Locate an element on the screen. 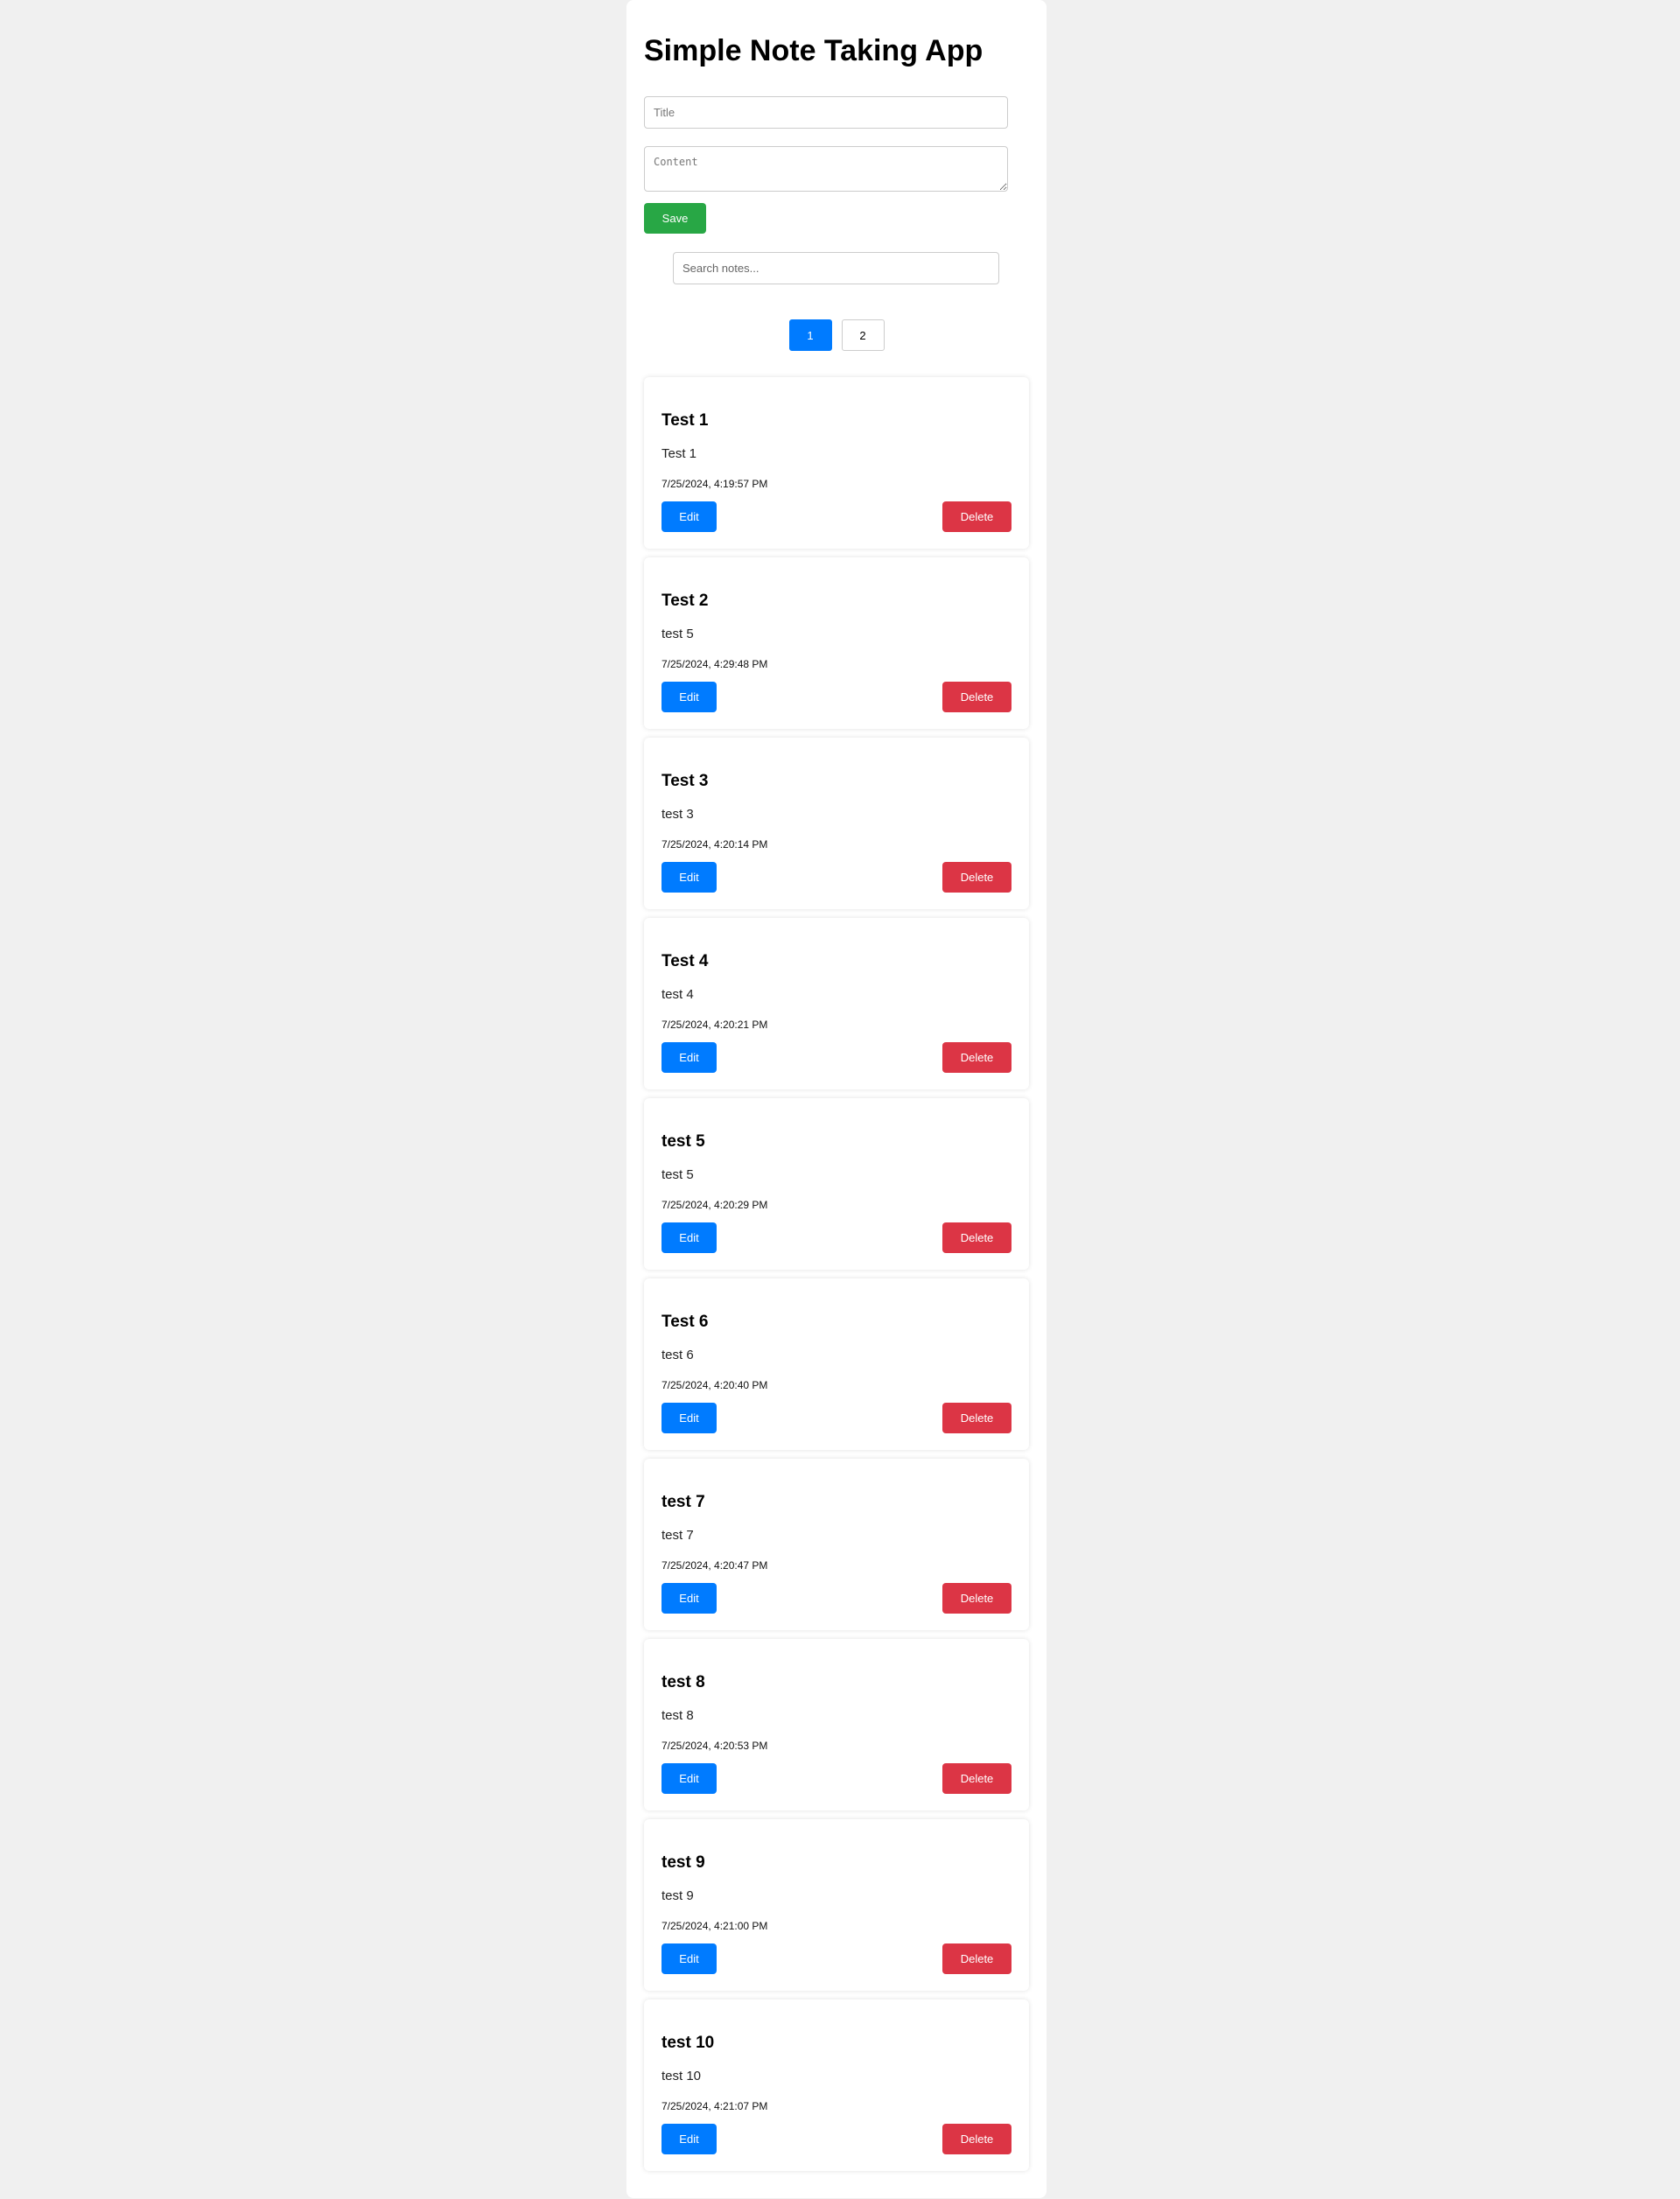 The image size is (1680, 2199). note-content: test 7 is located at coordinates (678, 1535).